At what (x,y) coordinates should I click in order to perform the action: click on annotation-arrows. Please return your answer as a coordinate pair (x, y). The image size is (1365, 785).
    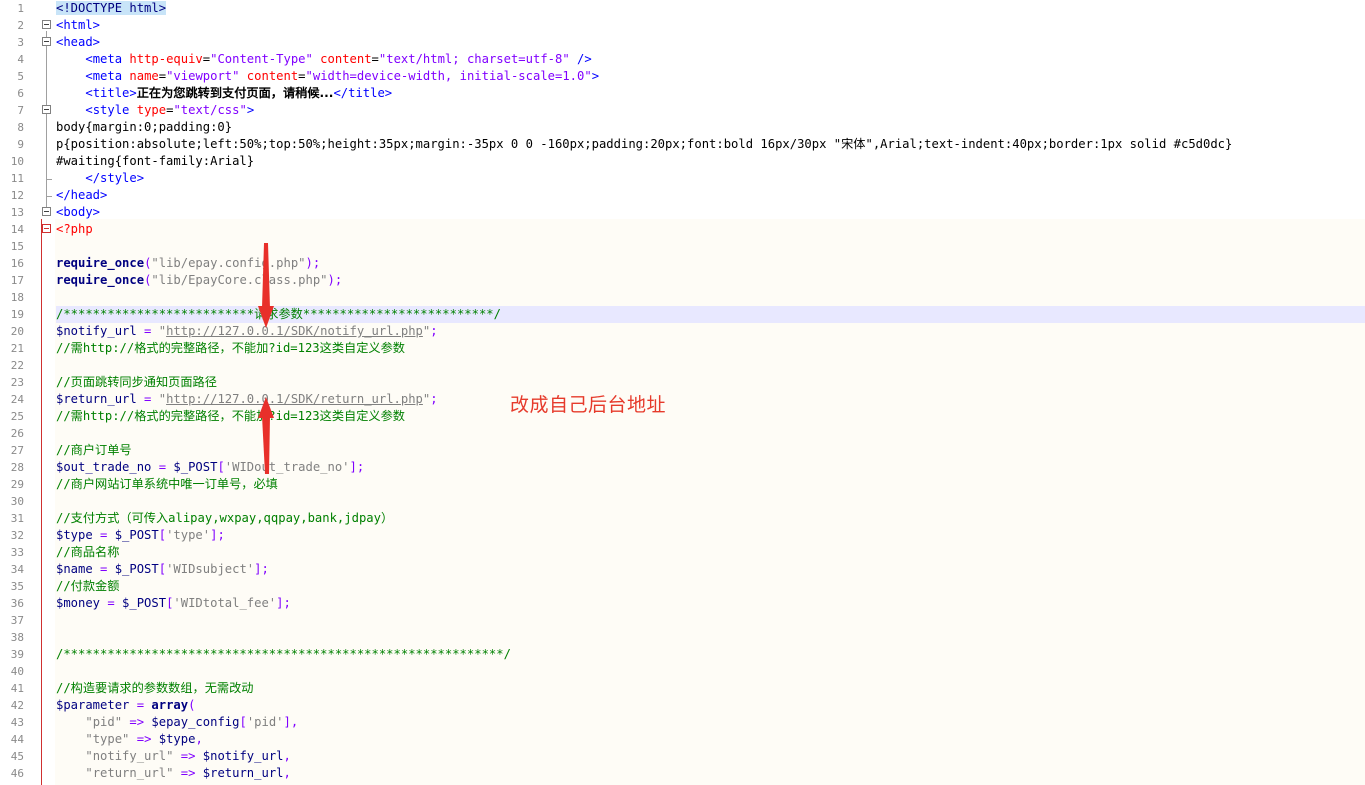
    Looking at the image, I should click on (266, 358).